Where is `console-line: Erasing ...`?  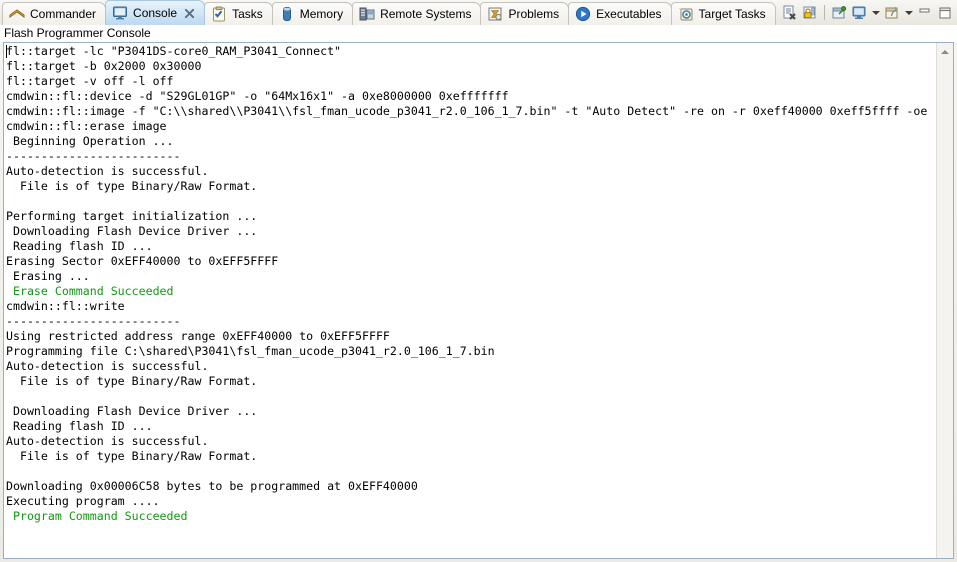
console-line: Erasing ... is located at coordinates (48, 276).